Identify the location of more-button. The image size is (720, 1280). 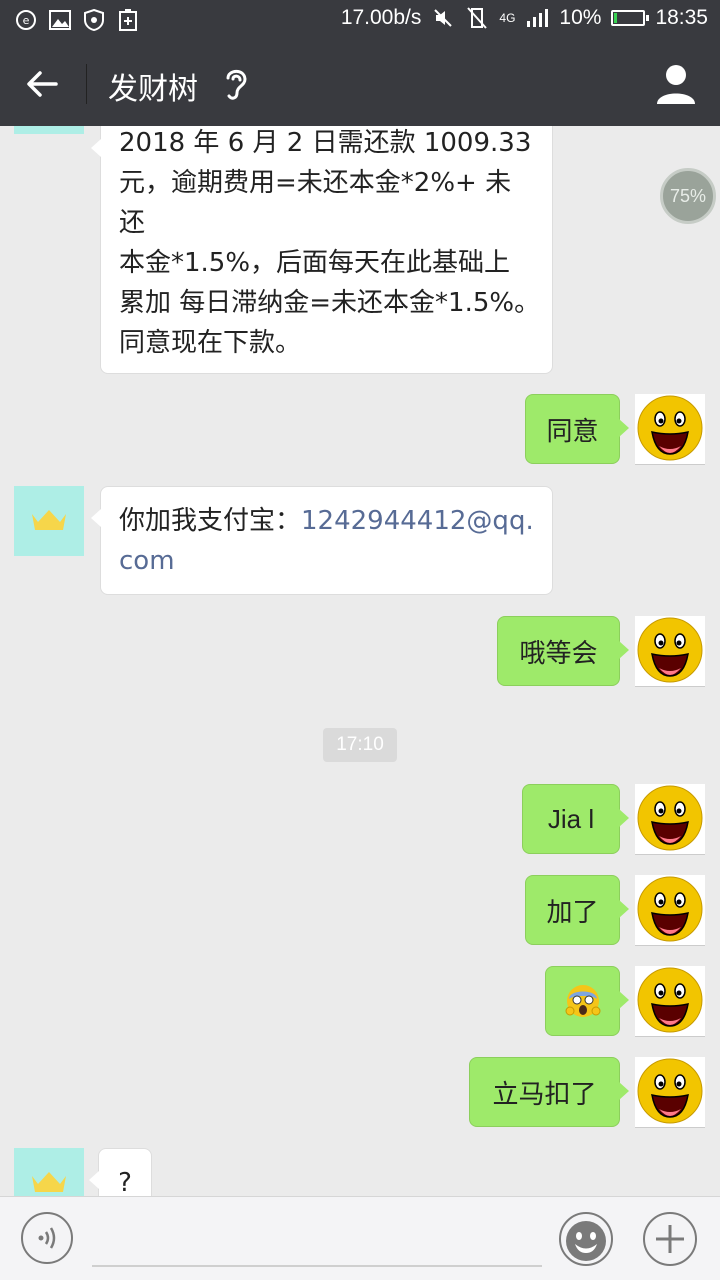
(670, 1239).